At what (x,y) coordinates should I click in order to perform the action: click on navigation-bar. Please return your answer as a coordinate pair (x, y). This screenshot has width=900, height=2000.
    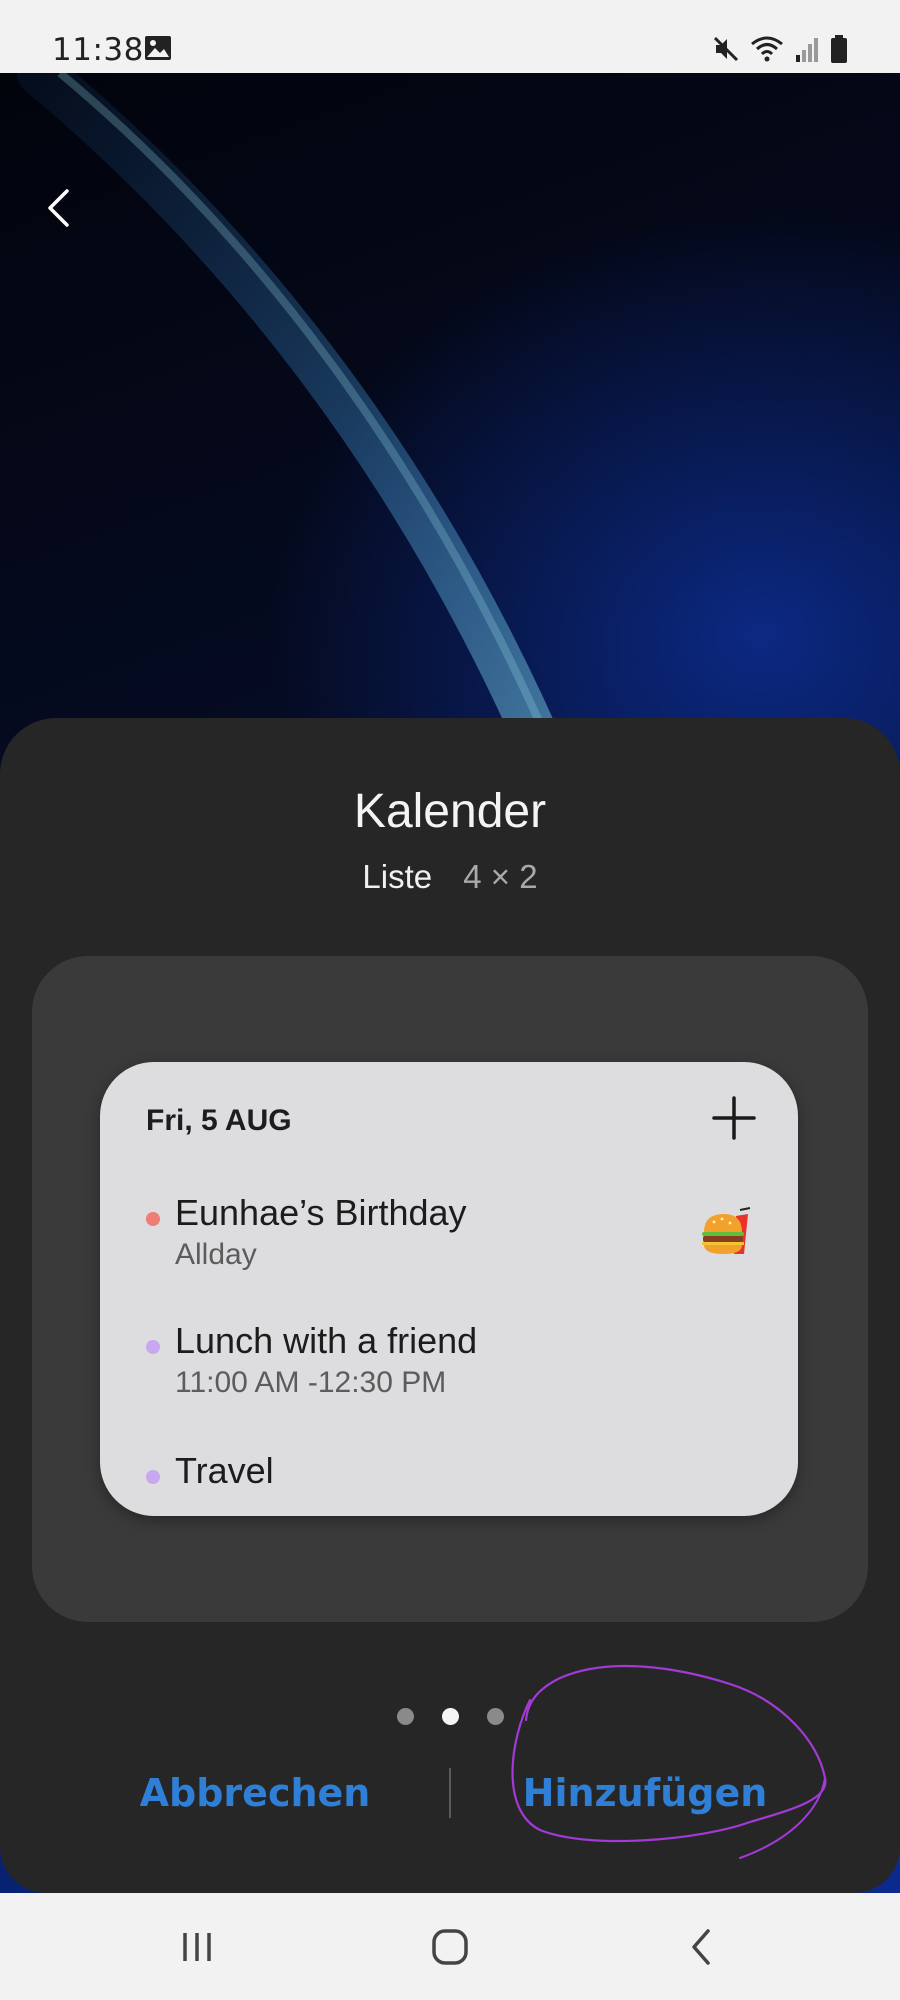
    Looking at the image, I should click on (450, 1946).